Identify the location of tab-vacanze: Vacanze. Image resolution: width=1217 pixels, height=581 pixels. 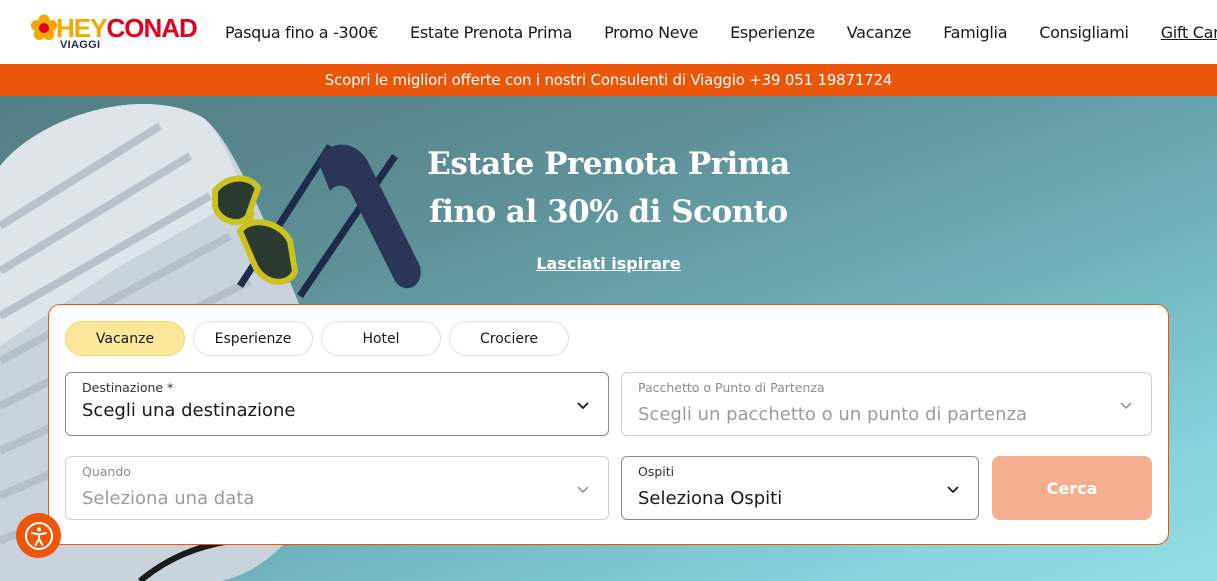
(125, 338).